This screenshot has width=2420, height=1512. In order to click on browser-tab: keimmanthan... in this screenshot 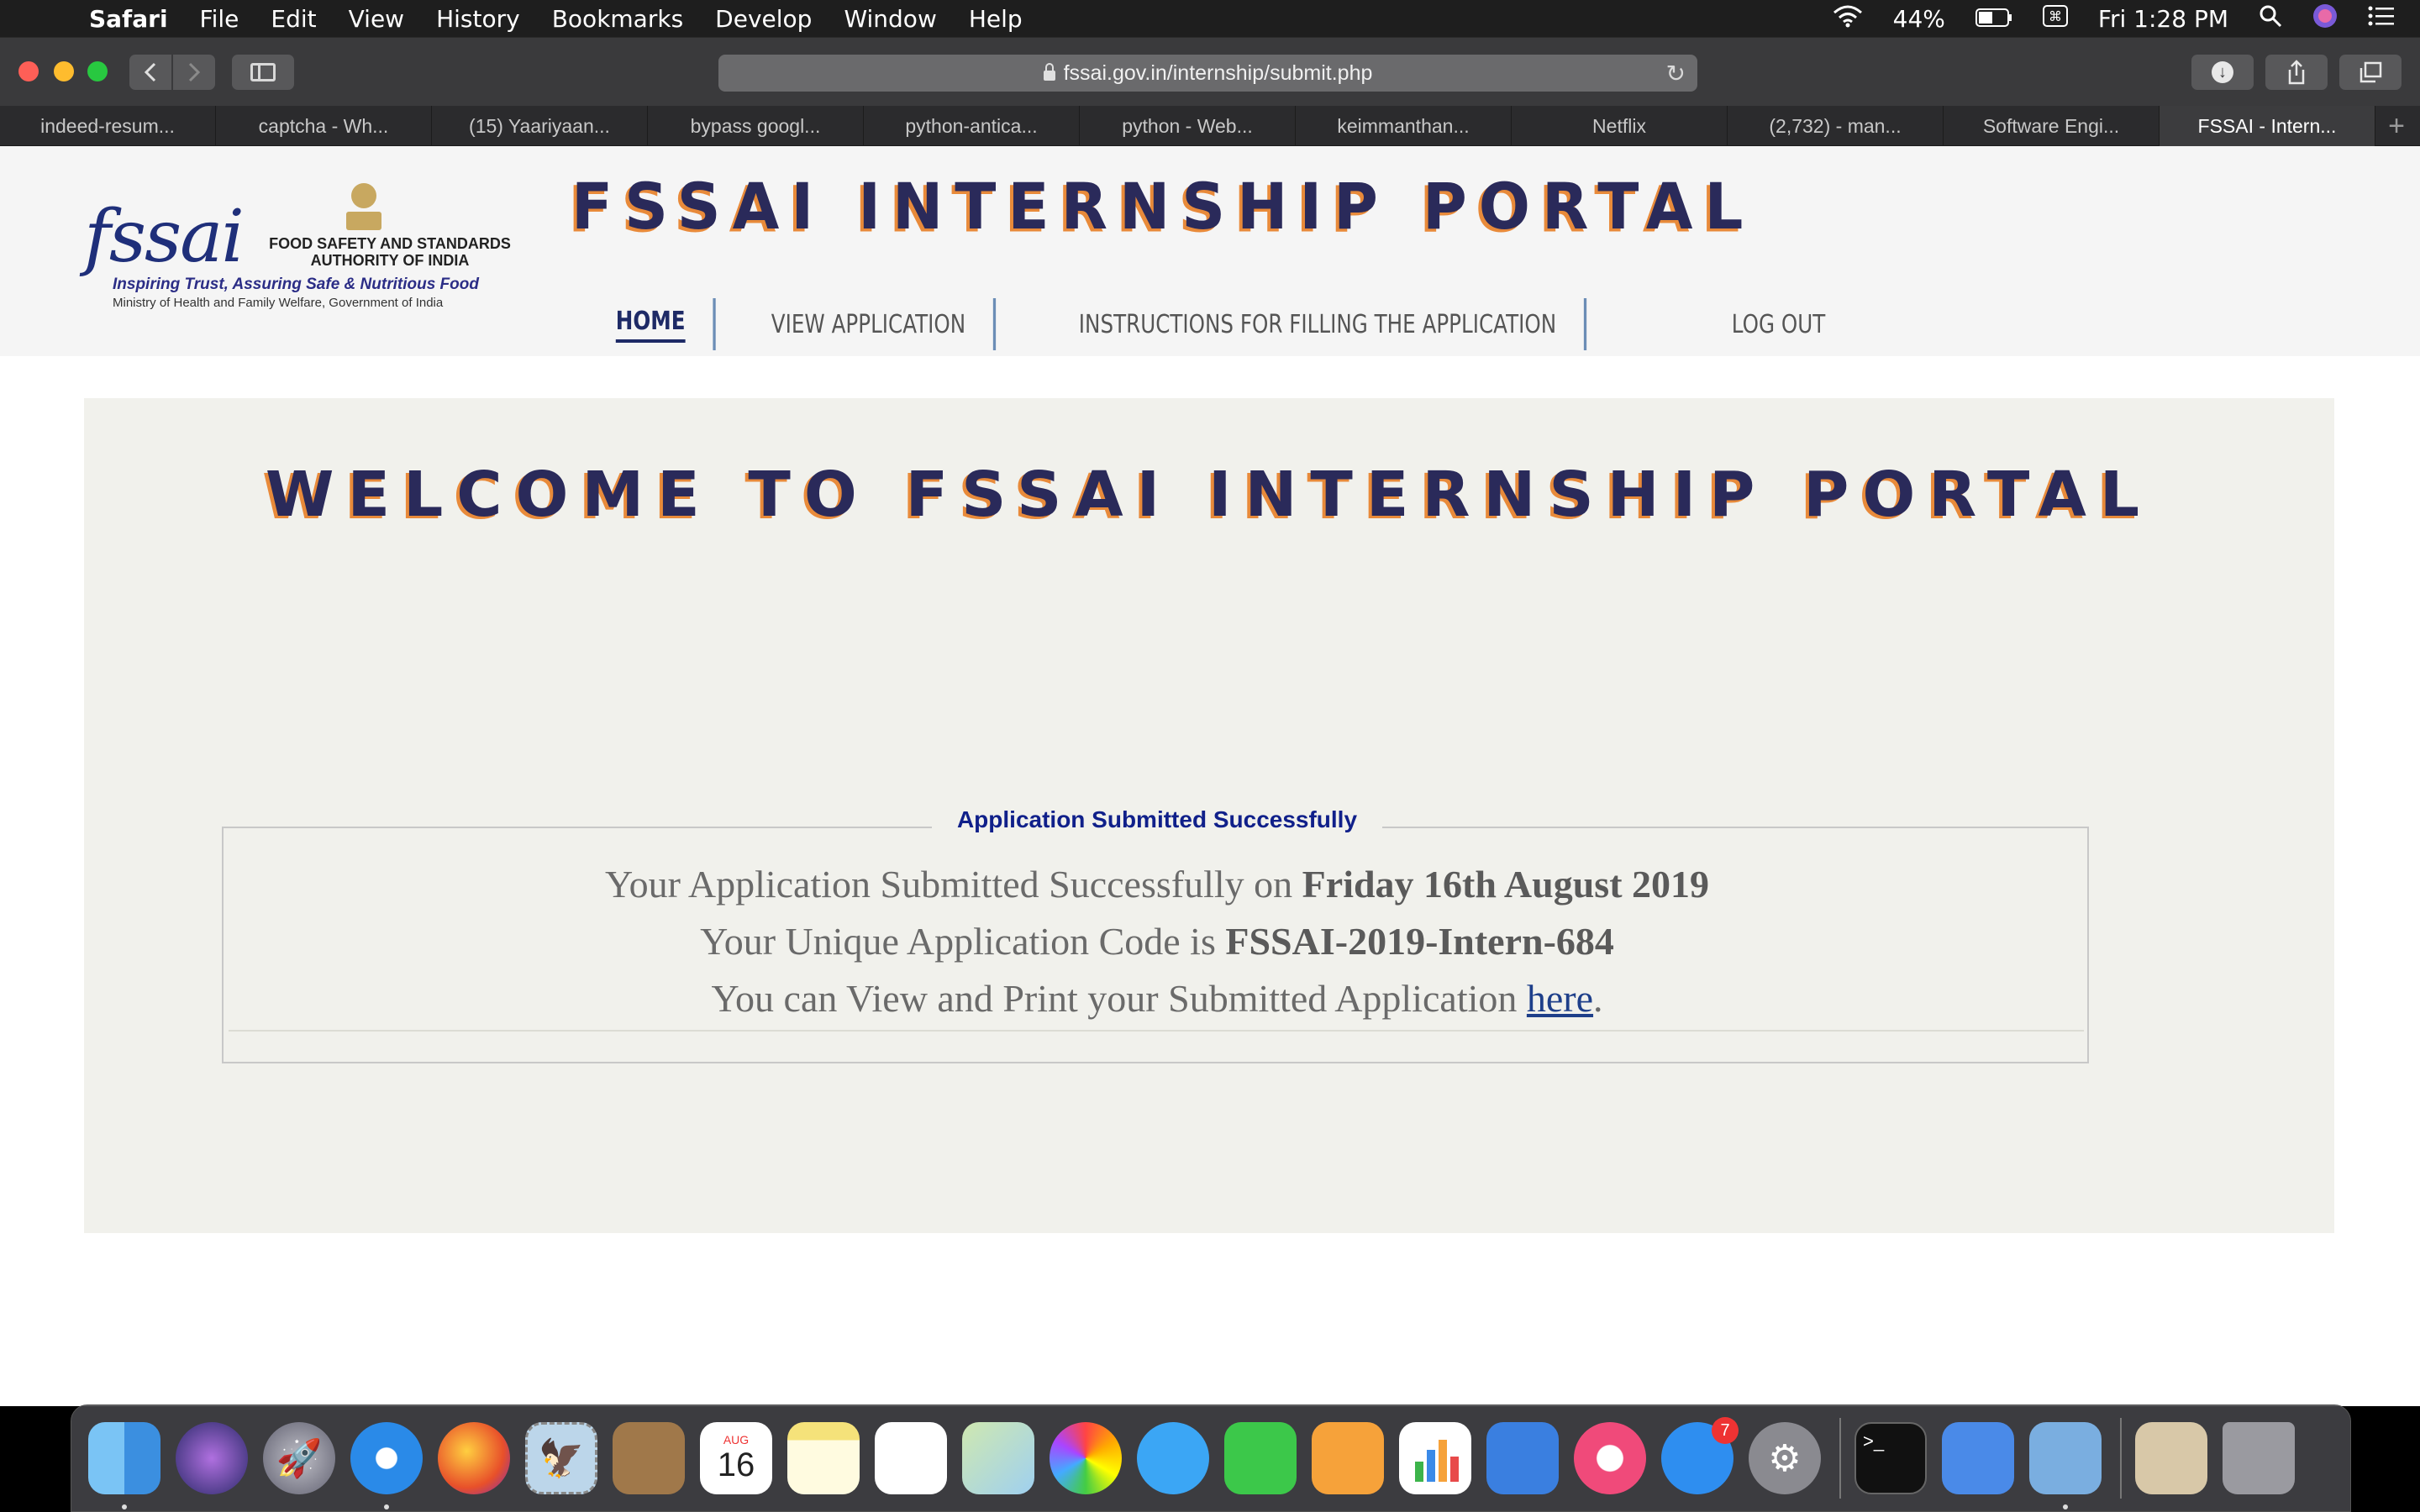, I will do `click(1404, 126)`.